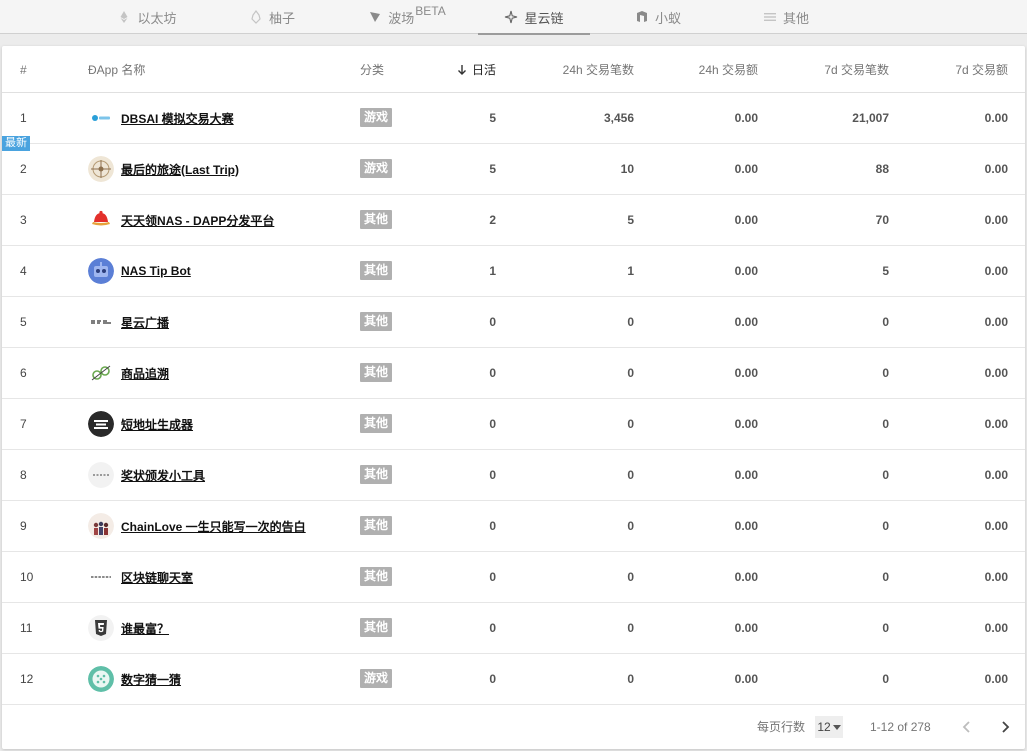  What do you see at coordinates (618, 118) in the screenshot?
I see `24h-tx-count-cell: 3,456` at bounding box center [618, 118].